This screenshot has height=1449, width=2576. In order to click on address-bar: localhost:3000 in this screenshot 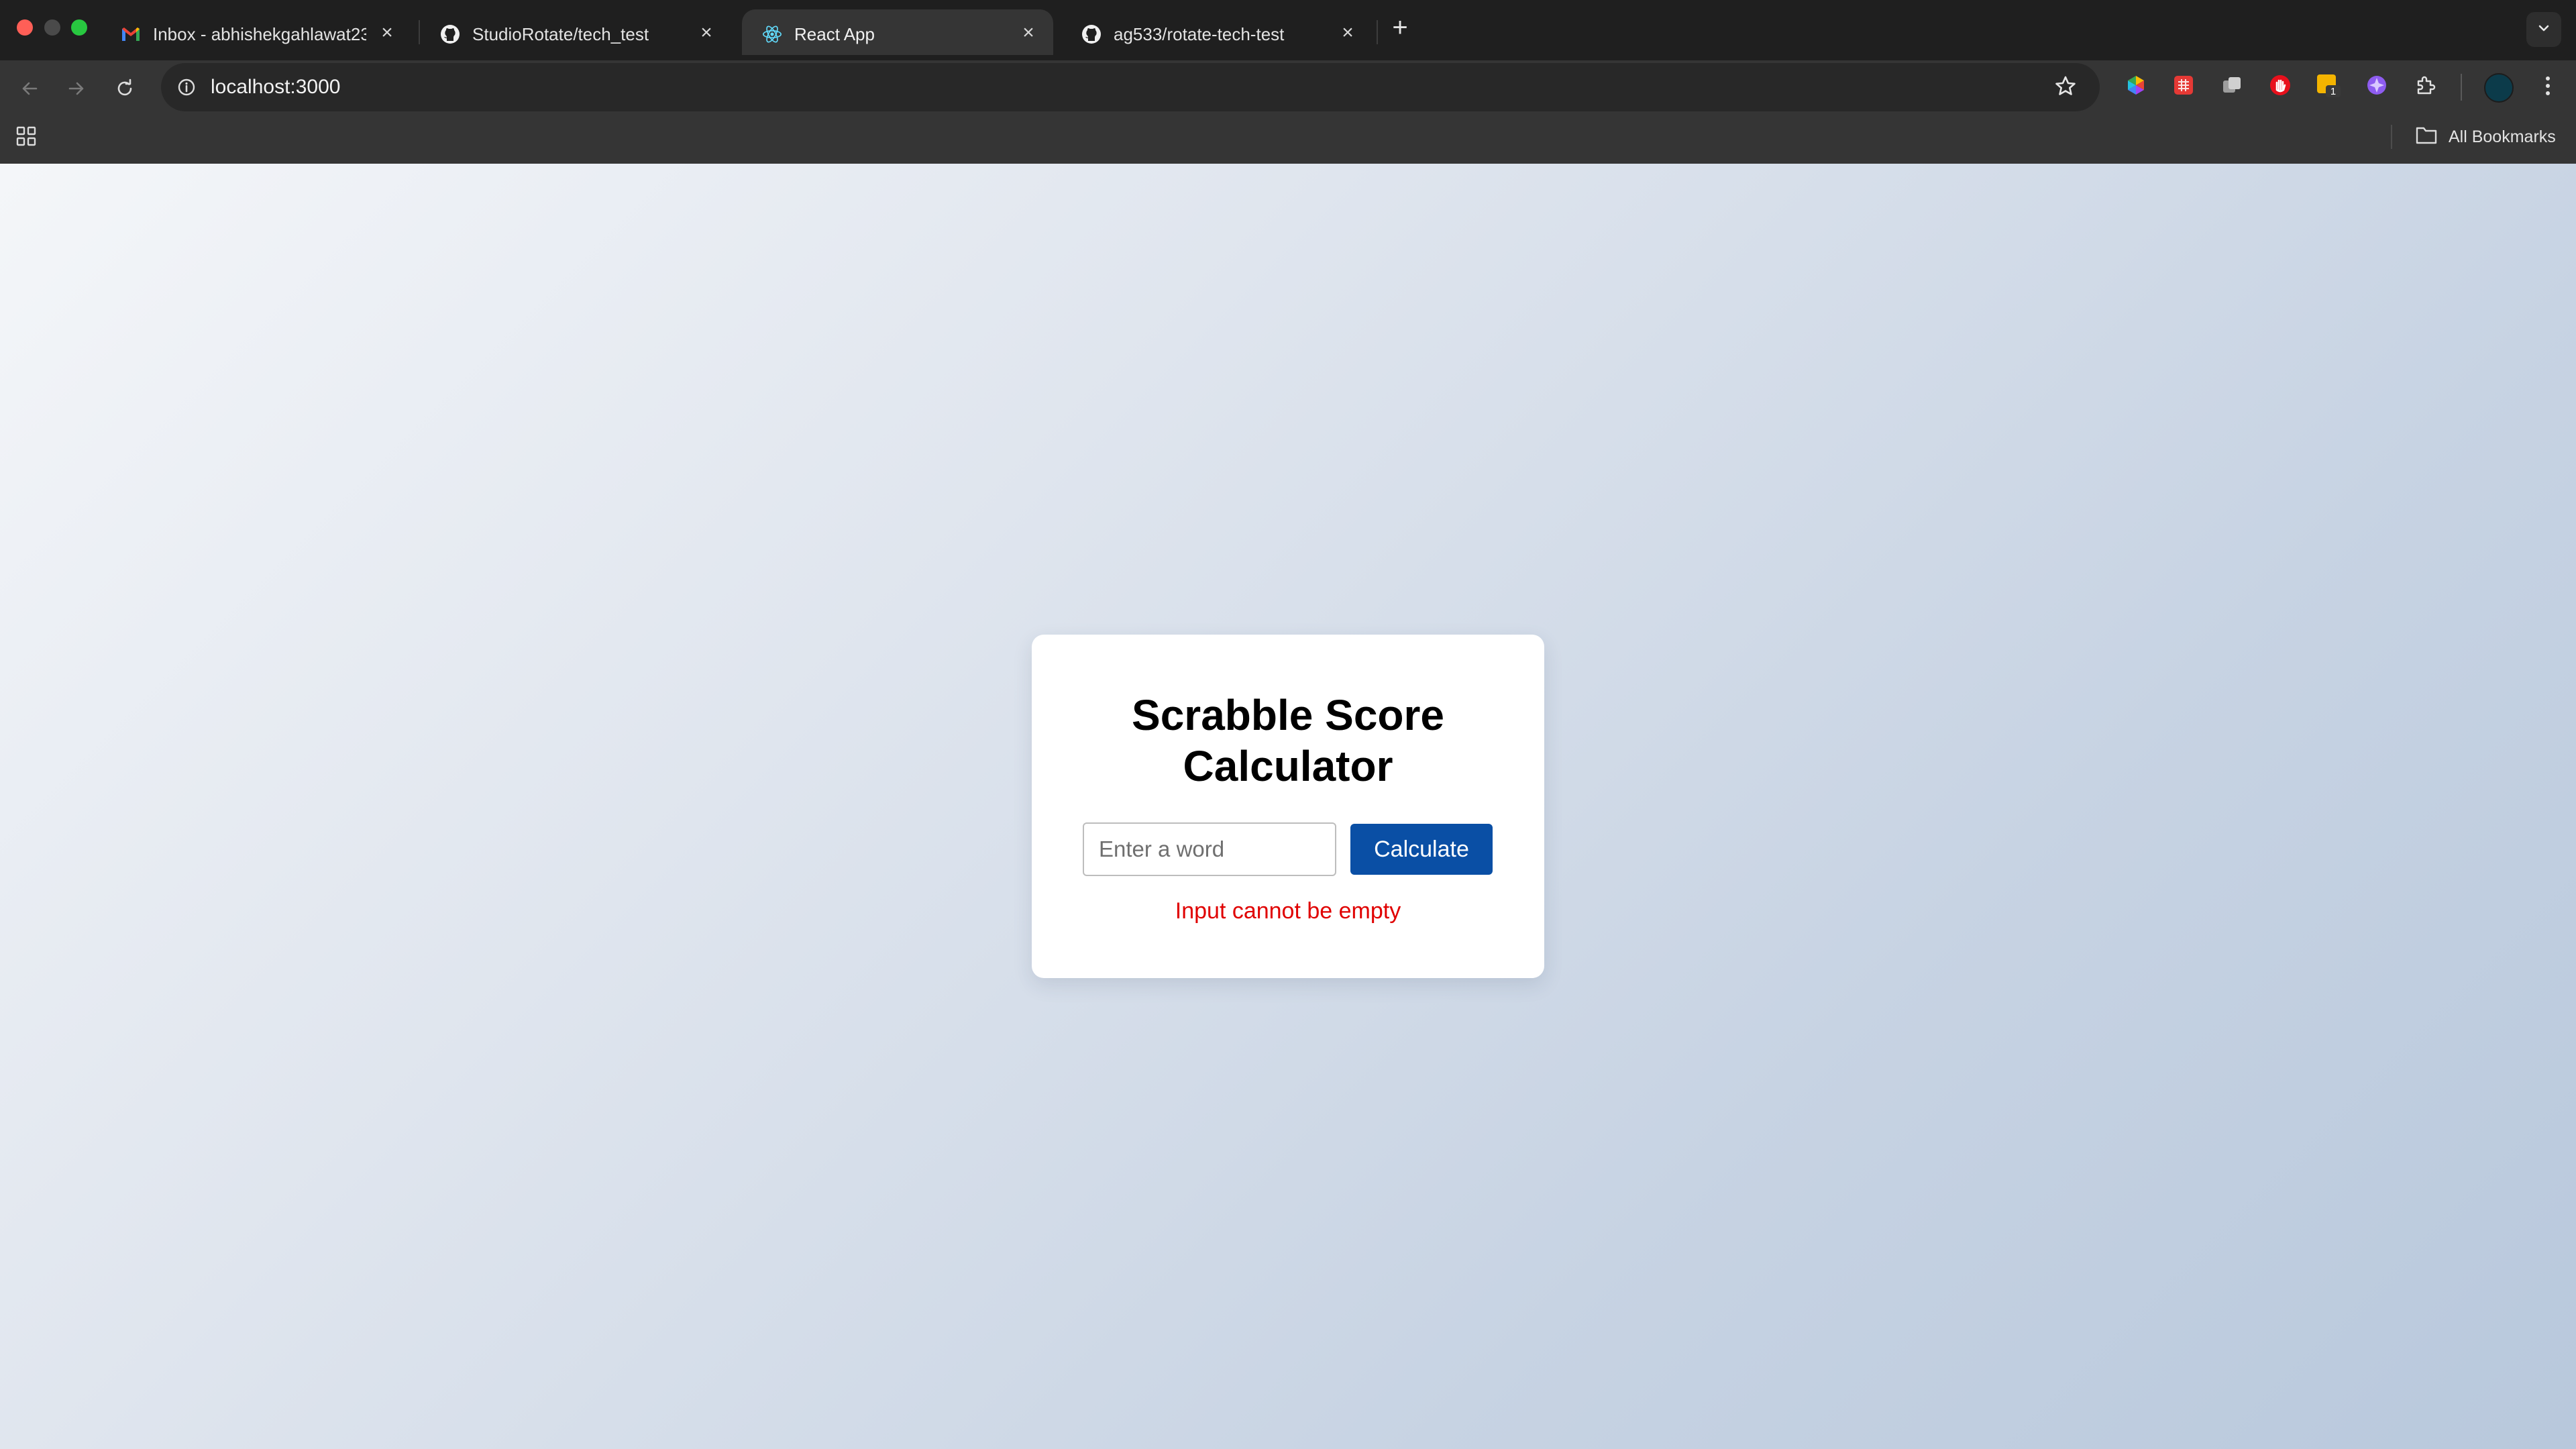, I will do `click(1130, 87)`.